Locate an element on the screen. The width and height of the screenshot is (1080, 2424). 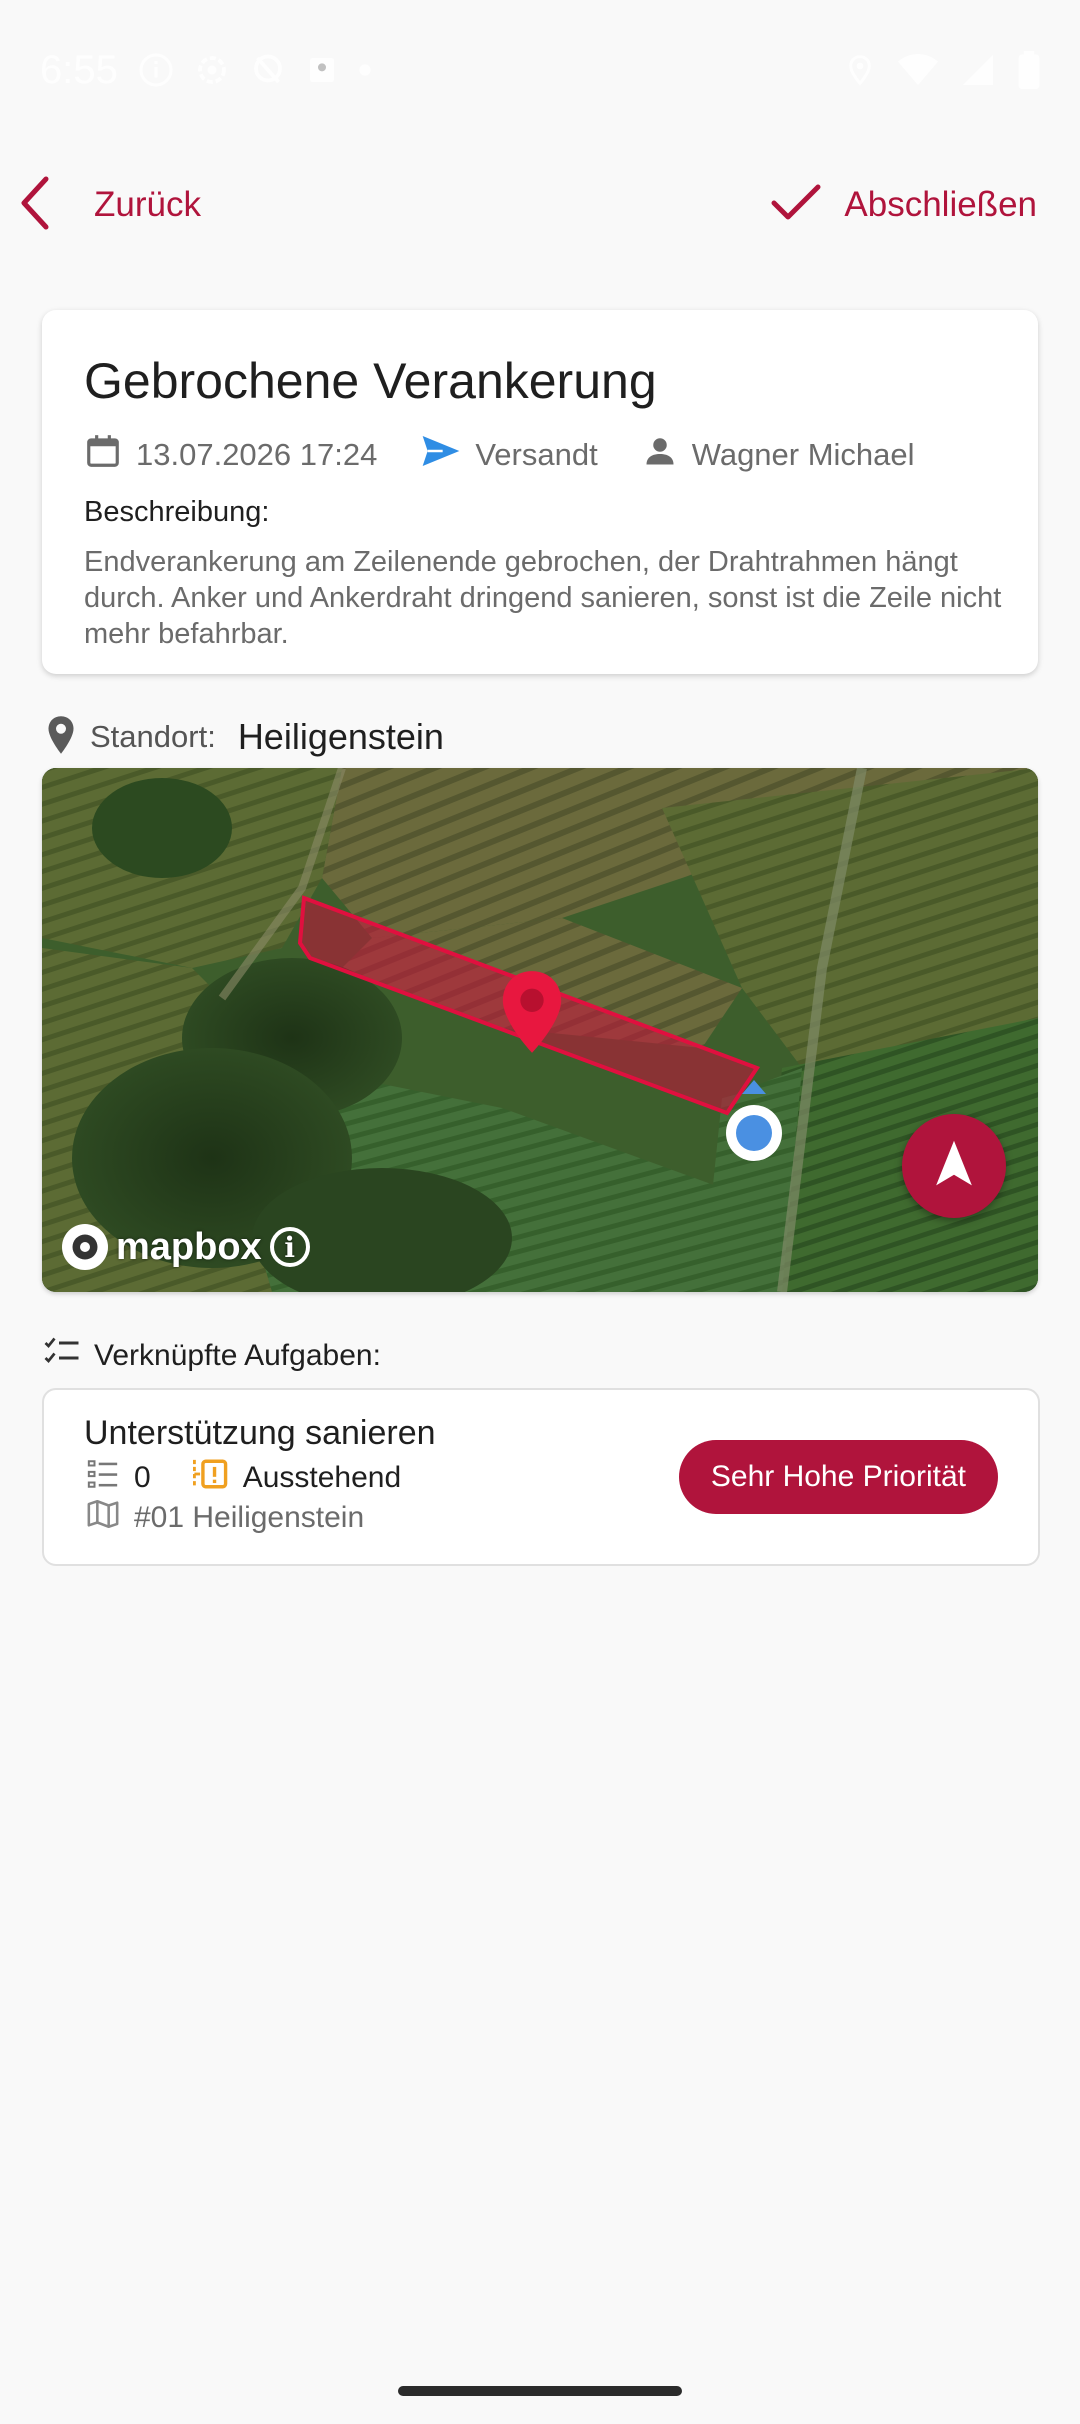
linked-tasks-header: Verknüpfte Aufgaben: is located at coordinates (212, 1356).